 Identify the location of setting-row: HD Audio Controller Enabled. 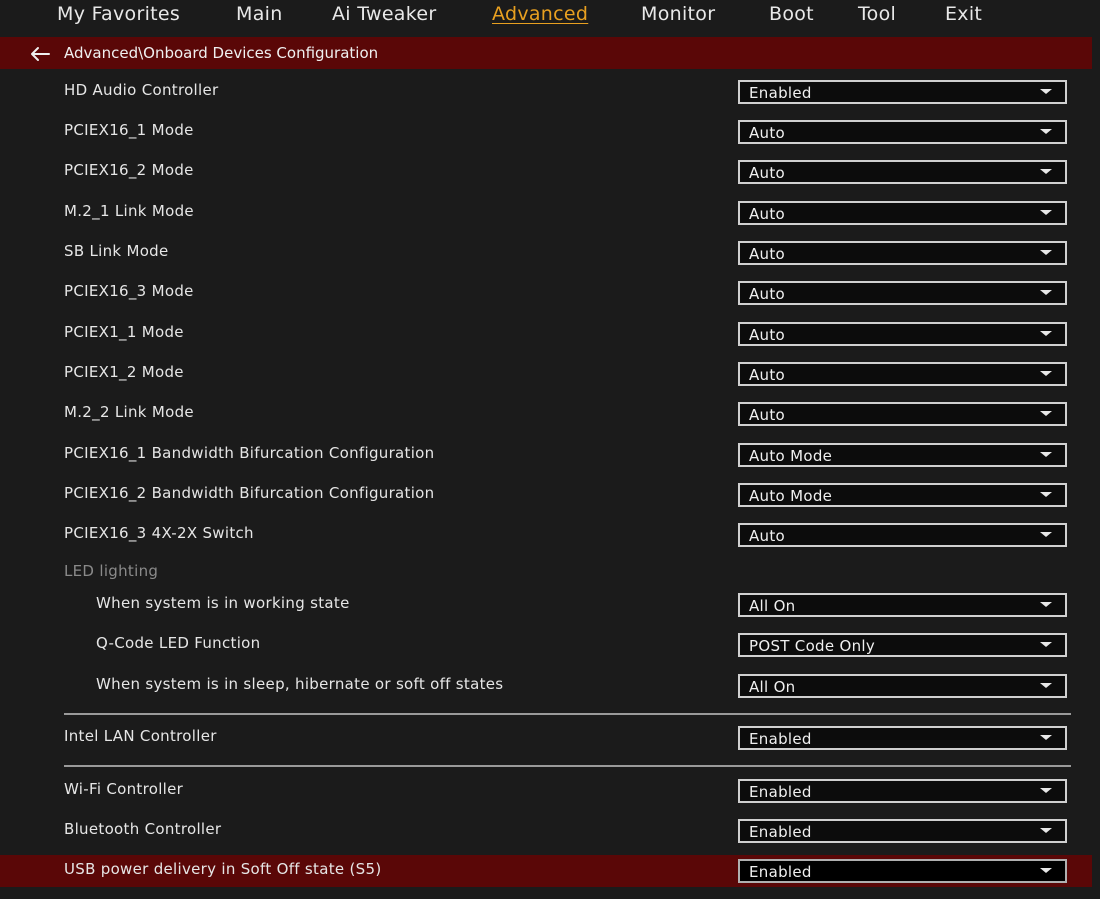
(546, 92).